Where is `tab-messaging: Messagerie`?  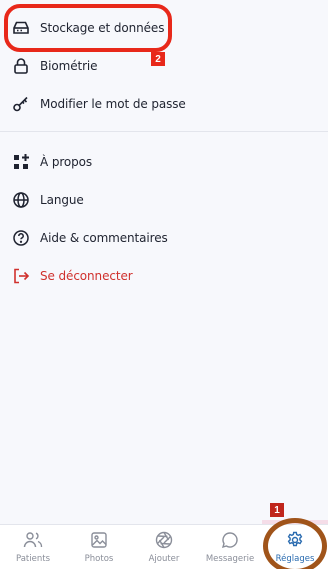
tab-messaging: Messagerie is located at coordinates (230, 547).